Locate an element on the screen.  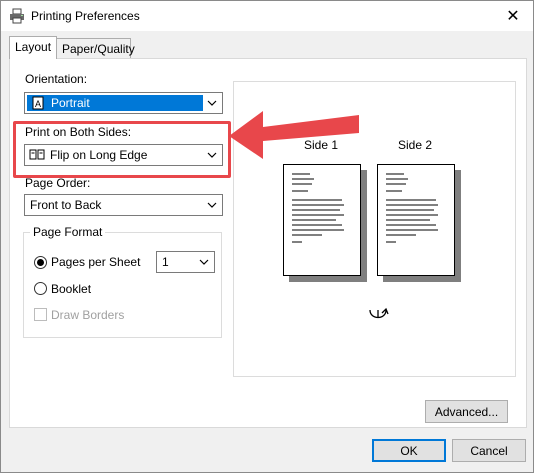
window-title: Printing Preferences is located at coordinates (85, 16).